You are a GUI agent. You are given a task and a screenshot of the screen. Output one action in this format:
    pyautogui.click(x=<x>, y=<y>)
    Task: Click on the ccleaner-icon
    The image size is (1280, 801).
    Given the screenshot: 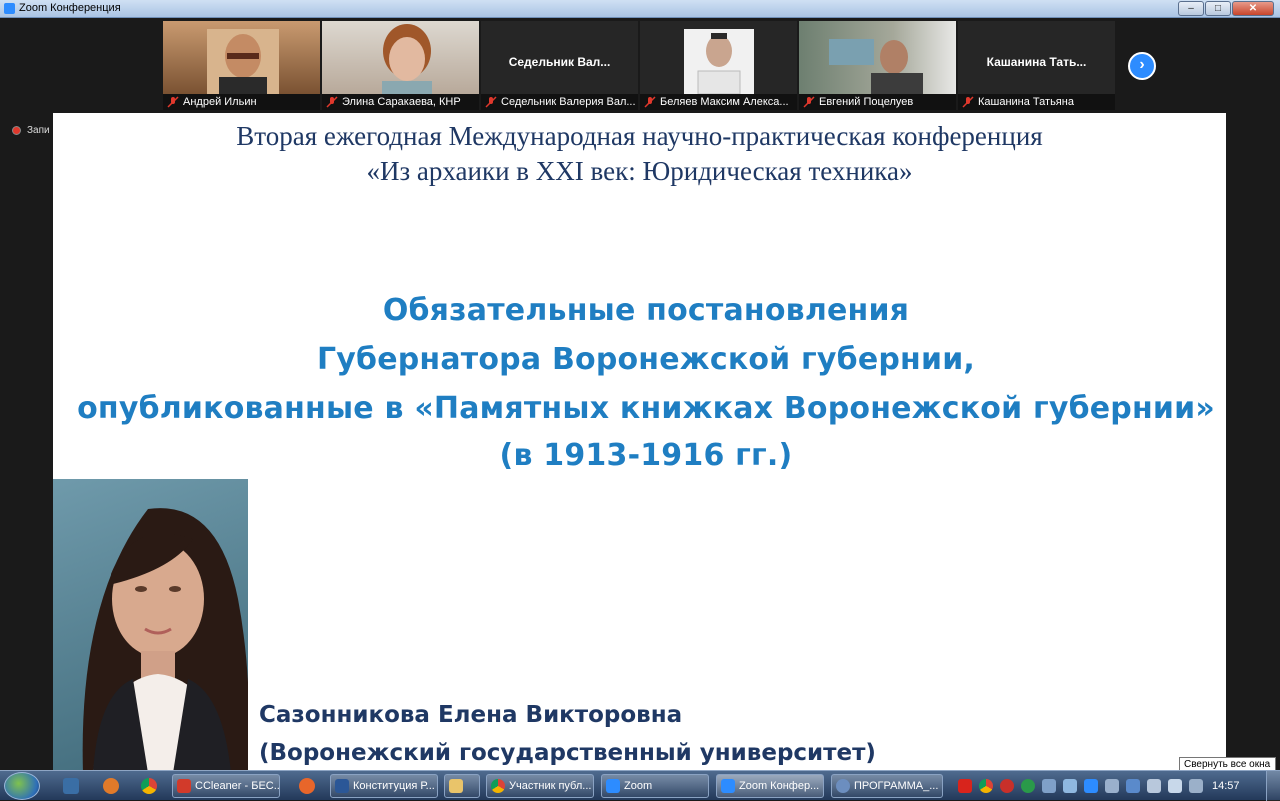 What is the action you would take?
    pyautogui.click(x=184, y=786)
    